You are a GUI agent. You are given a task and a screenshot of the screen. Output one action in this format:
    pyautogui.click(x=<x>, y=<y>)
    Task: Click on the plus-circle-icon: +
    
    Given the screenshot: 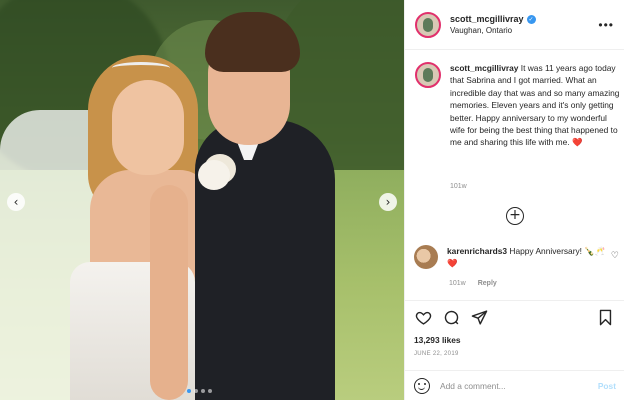 What is the action you would take?
    pyautogui.click(x=515, y=216)
    